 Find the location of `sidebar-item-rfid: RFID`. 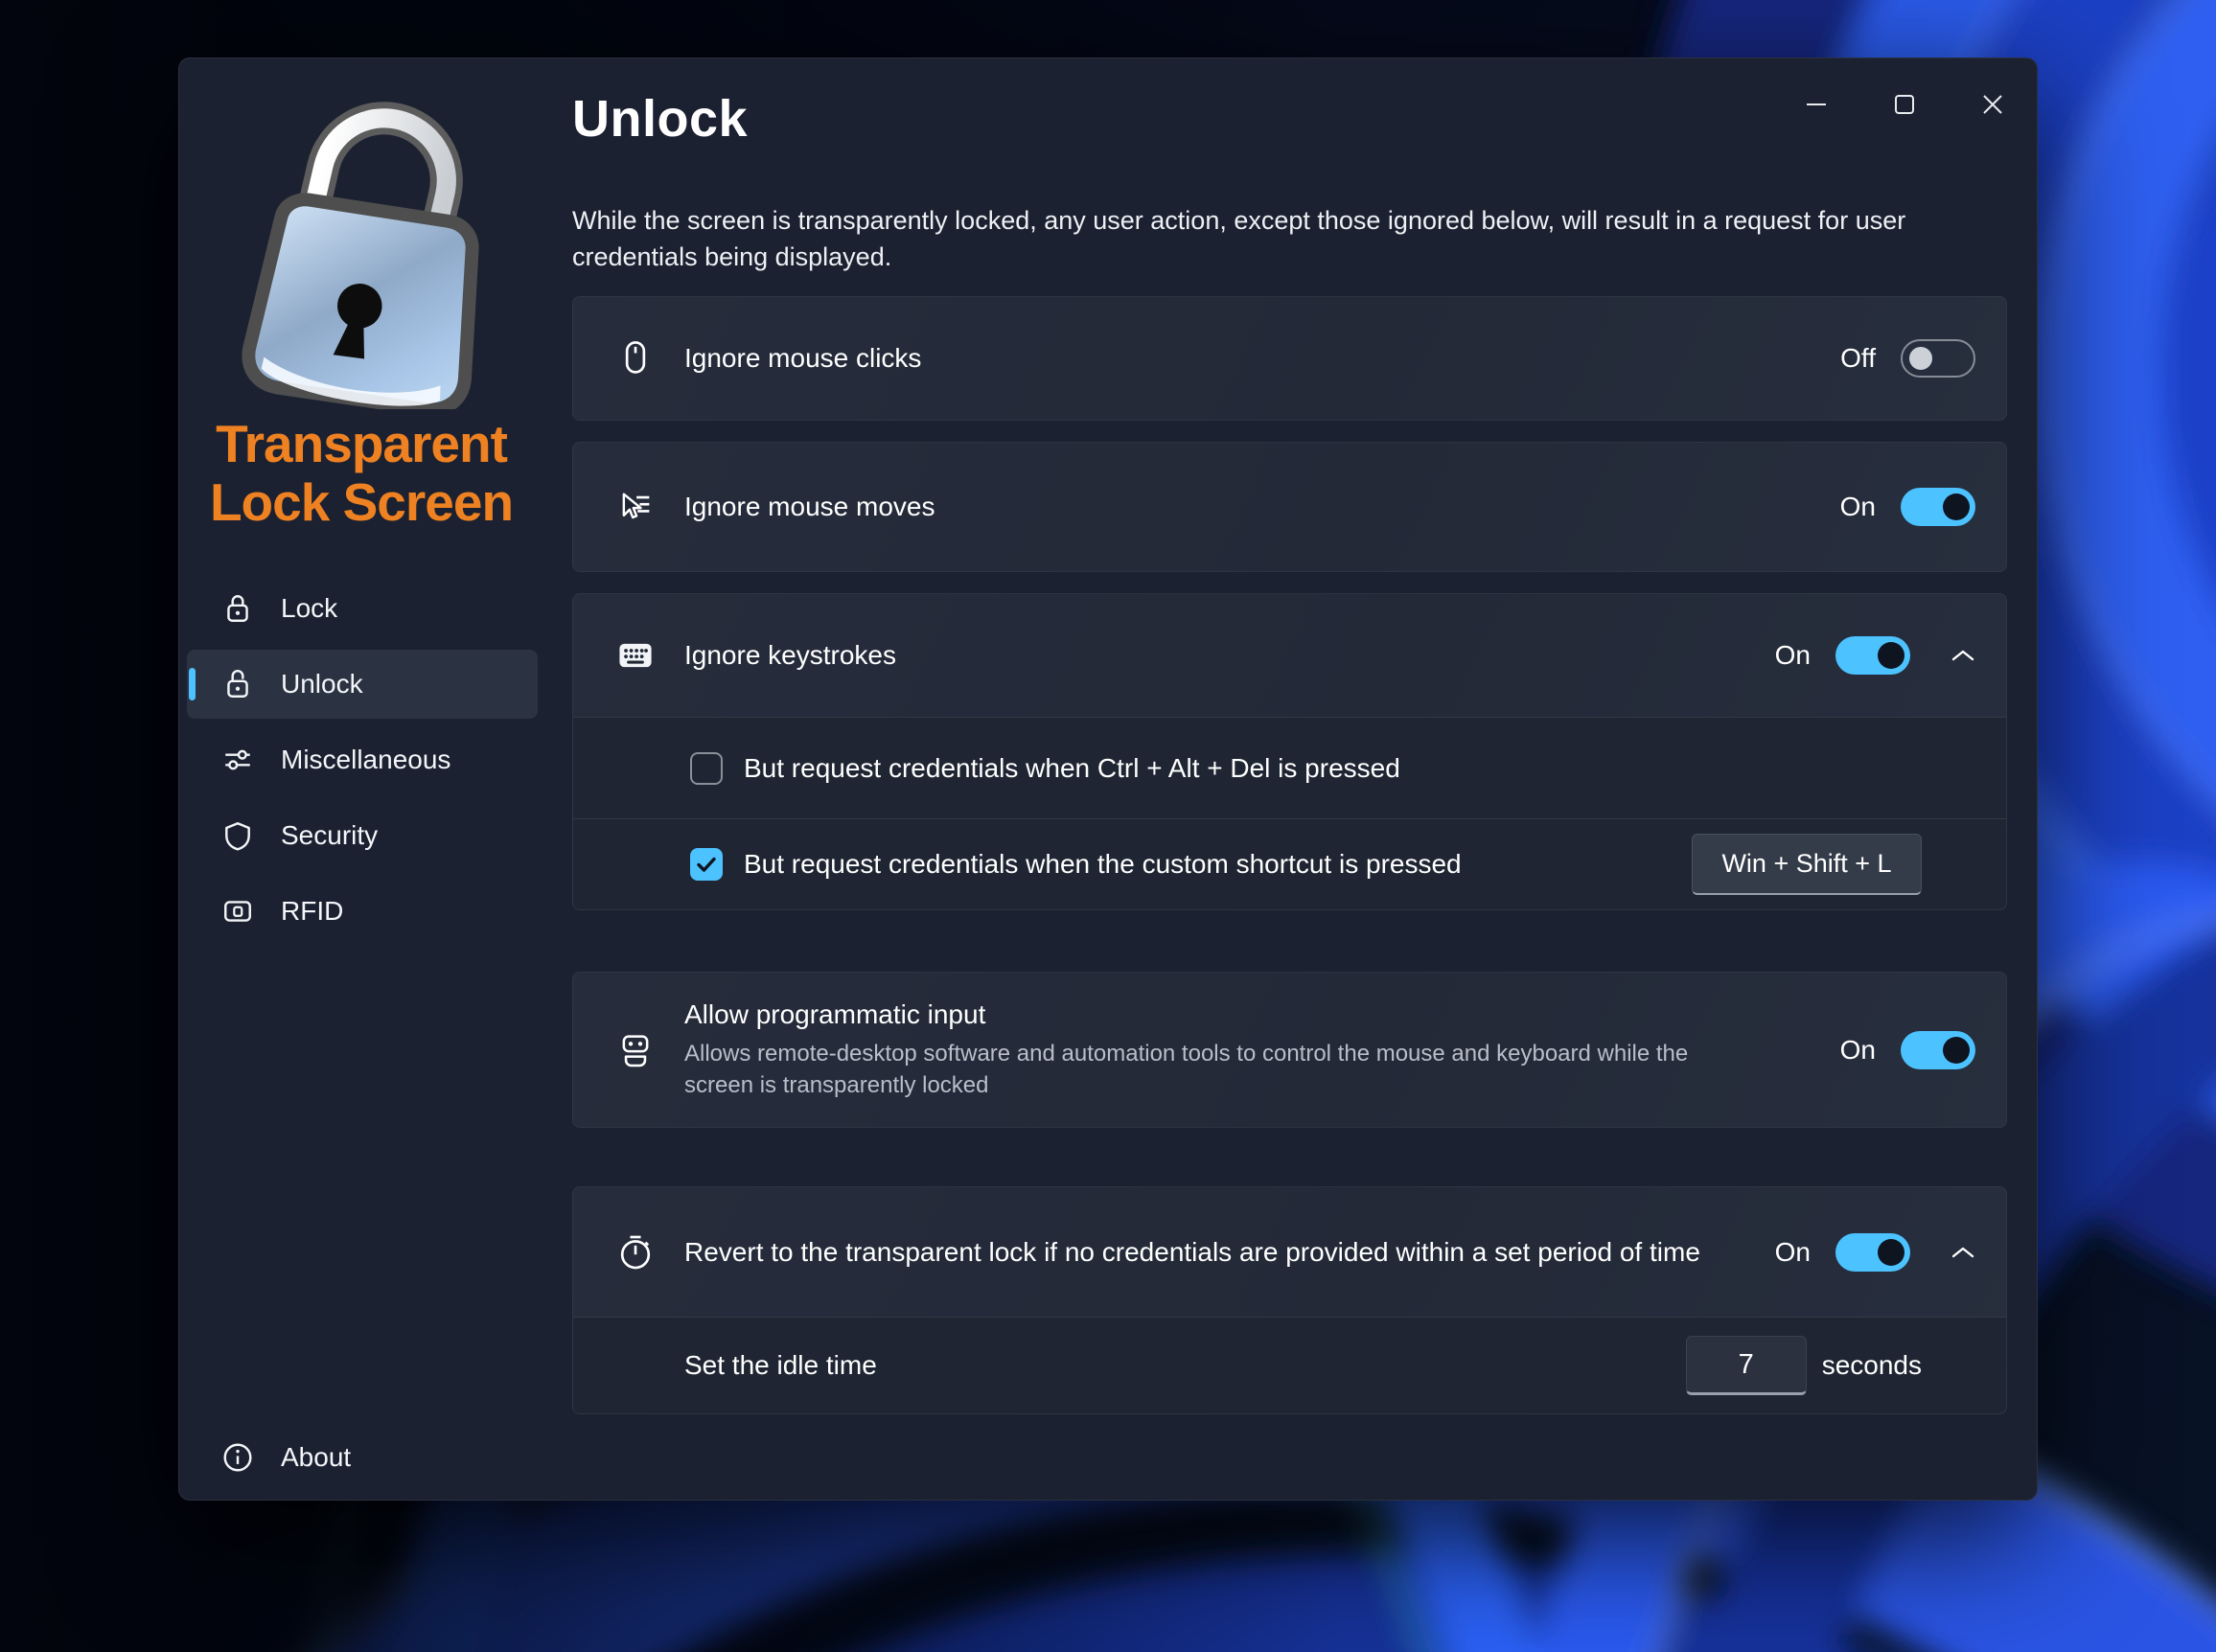

sidebar-item-rfid: RFID is located at coordinates (362, 911).